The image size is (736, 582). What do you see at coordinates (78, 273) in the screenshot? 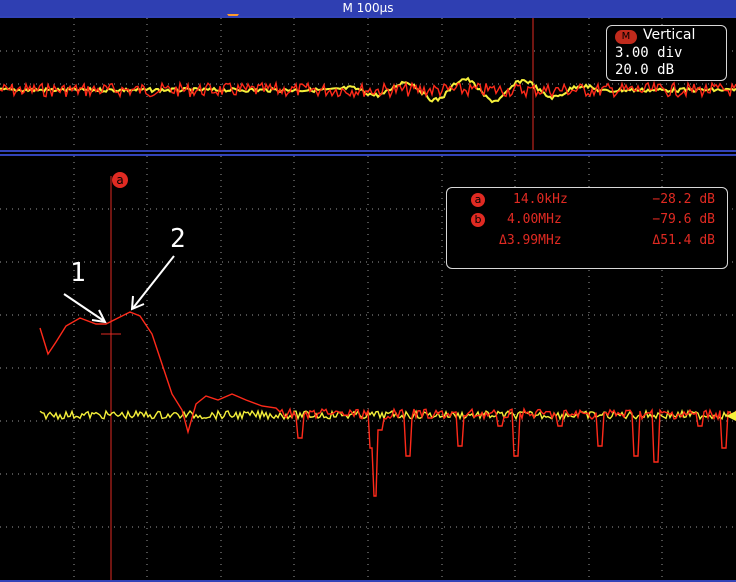
I see `annotation-label-1: 1` at bounding box center [78, 273].